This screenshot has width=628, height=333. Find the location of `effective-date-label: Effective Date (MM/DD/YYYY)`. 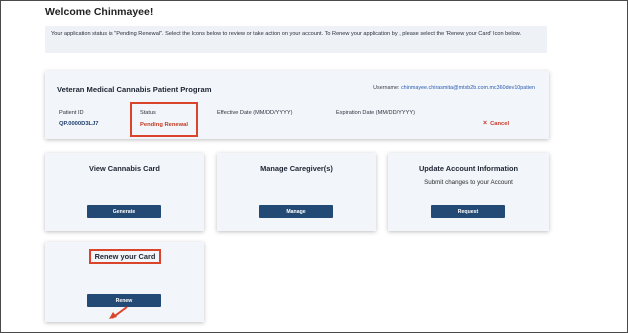

effective-date-label: Effective Date (MM/DD/YYYY) is located at coordinates (255, 113).